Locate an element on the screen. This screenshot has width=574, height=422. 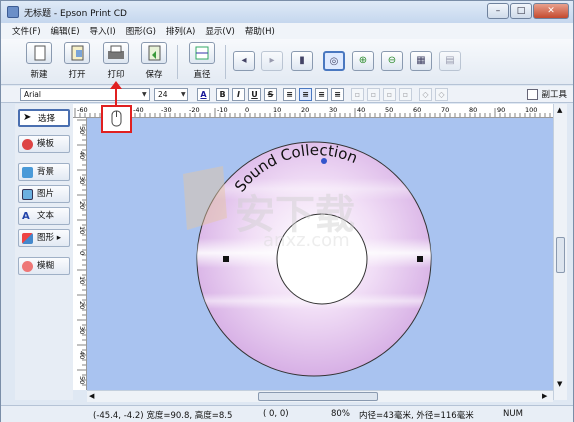
save-icon is located at coordinates (154, 53).